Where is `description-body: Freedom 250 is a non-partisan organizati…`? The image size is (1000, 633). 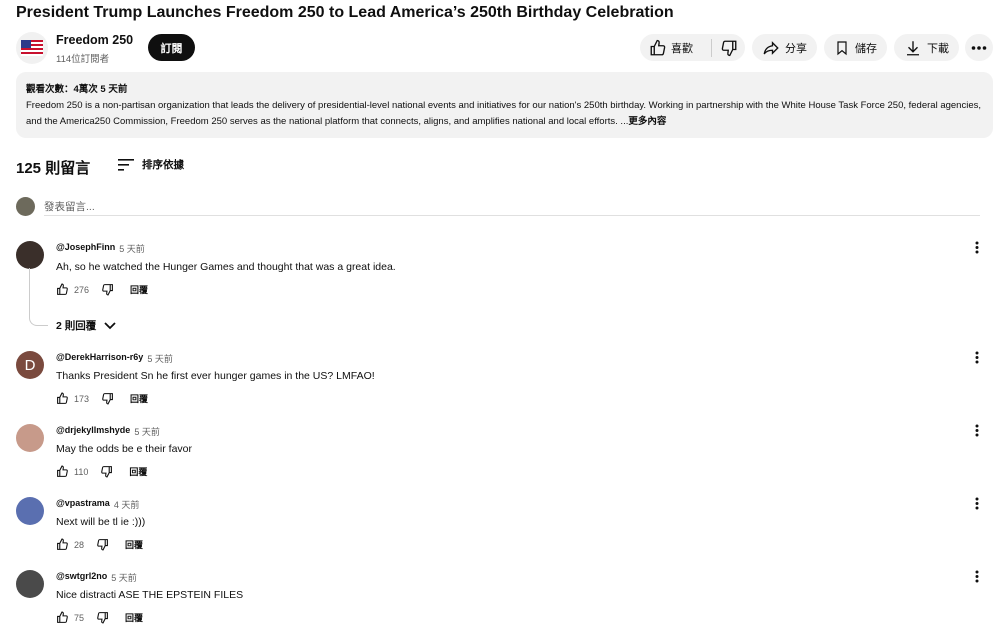
description-body: Freedom 250 is a non-partisan organizati… is located at coordinates (504, 114).